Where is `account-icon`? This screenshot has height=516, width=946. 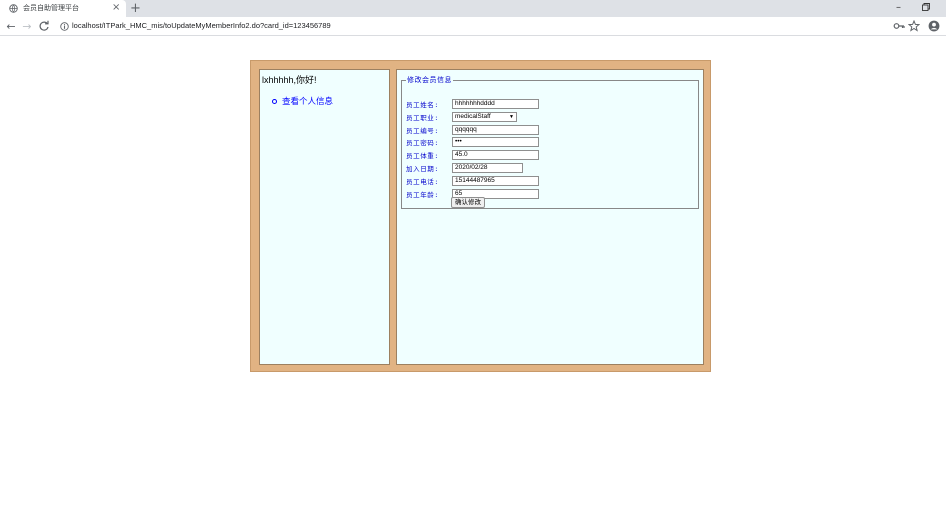 account-icon is located at coordinates (934, 26).